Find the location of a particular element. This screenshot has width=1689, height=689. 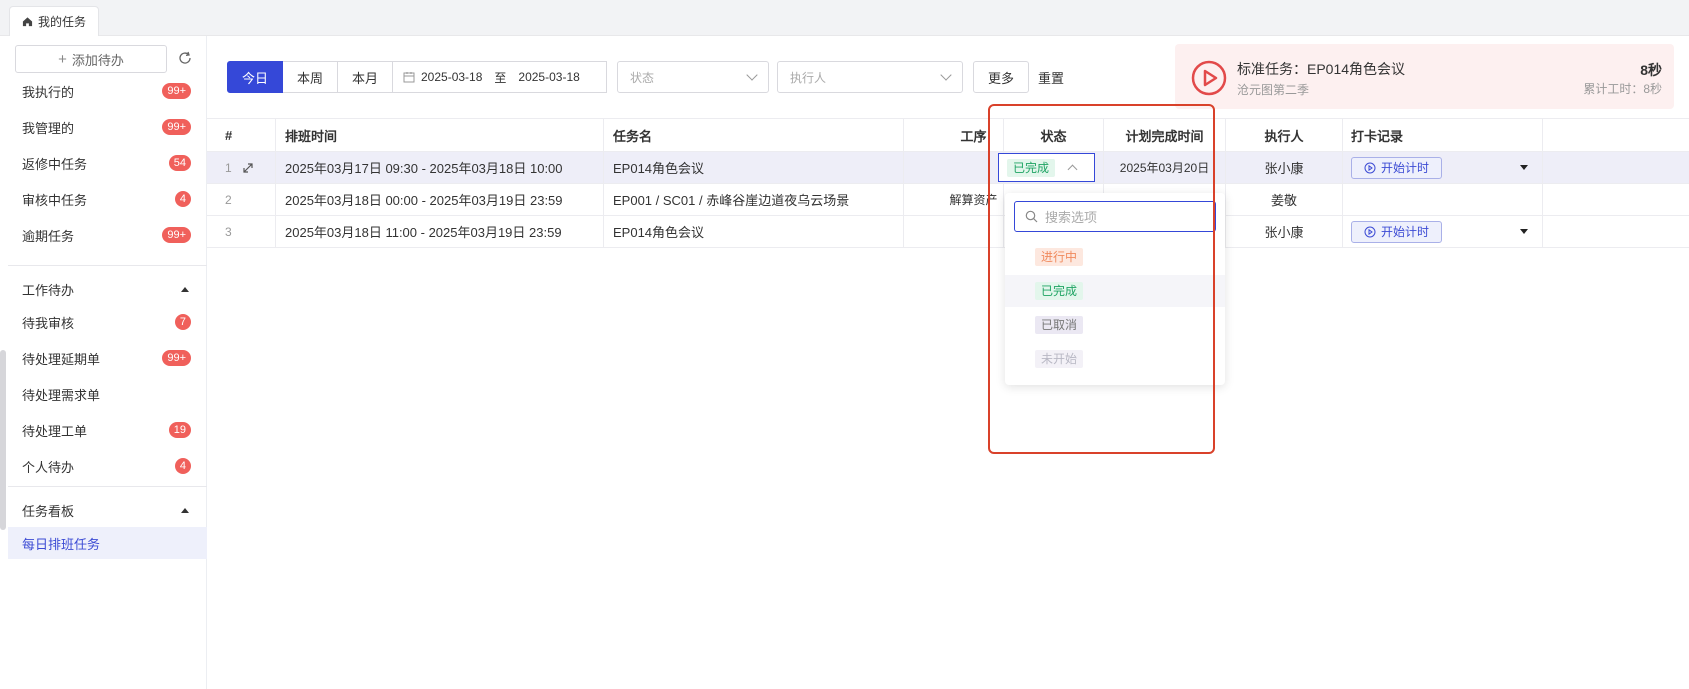

date-separator: 至 is located at coordinates (500, 77).